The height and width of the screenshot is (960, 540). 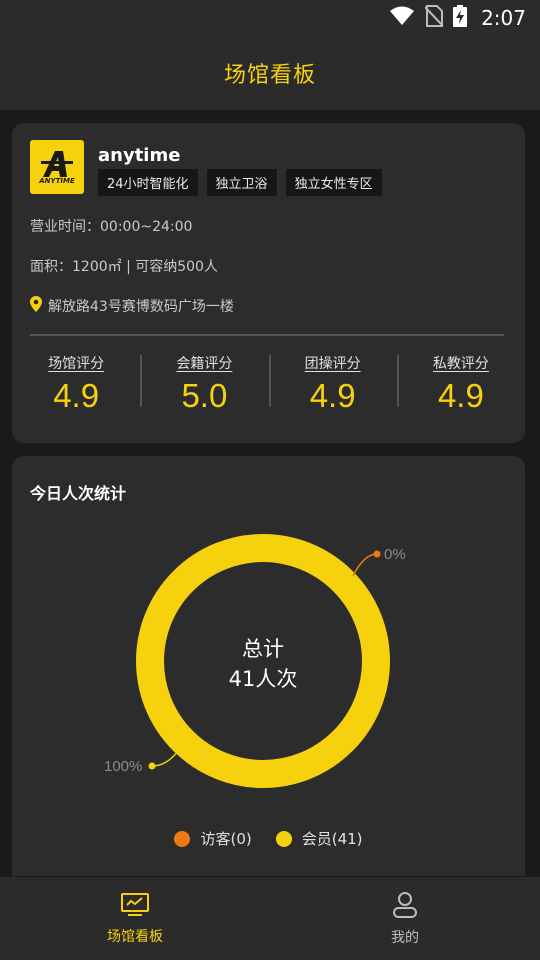 What do you see at coordinates (182, 838) in the screenshot?
I see `visitor-dot-icon` at bounding box center [182, 838].